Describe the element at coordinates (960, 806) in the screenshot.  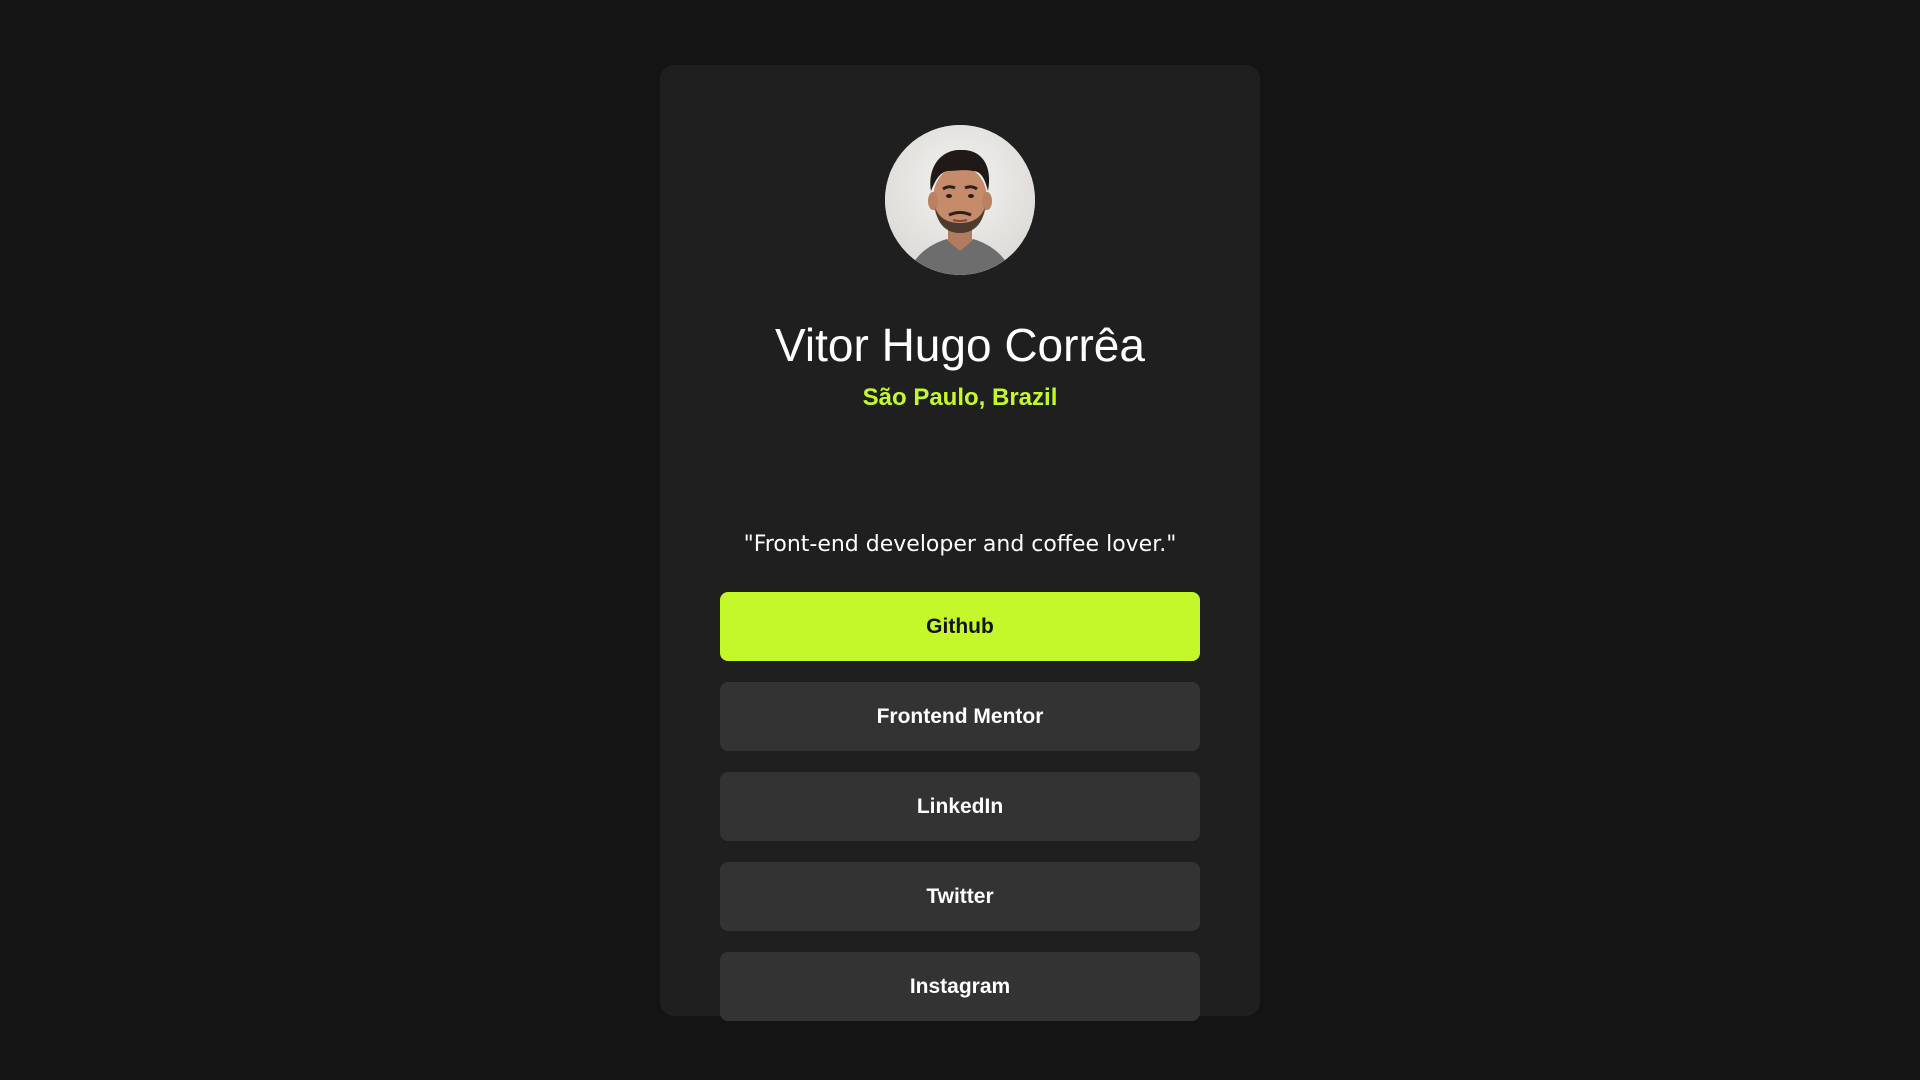
I see `linkedin-link: LinkedIn` at that location.